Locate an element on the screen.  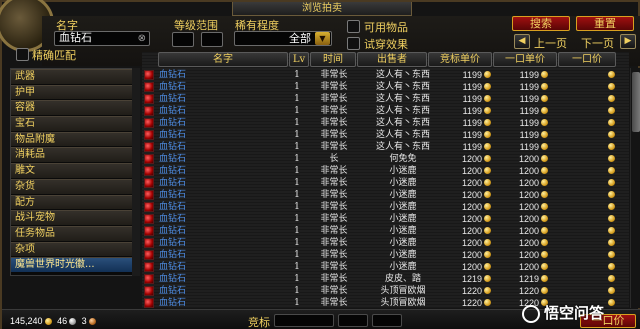
max-level-input is located at coordinates (212, 39).